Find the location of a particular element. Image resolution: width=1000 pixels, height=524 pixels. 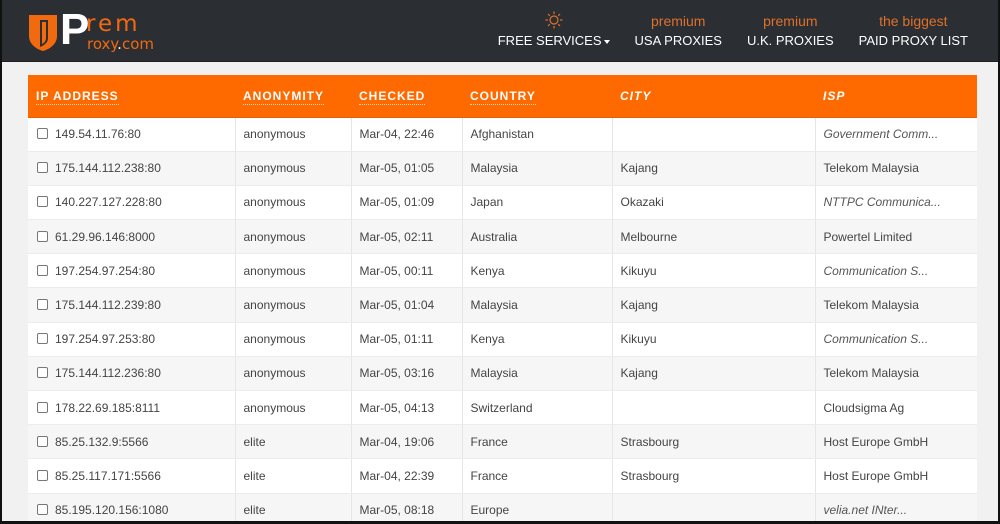

nav-label: FREE SERVICES is located at coordinates (554, 41).